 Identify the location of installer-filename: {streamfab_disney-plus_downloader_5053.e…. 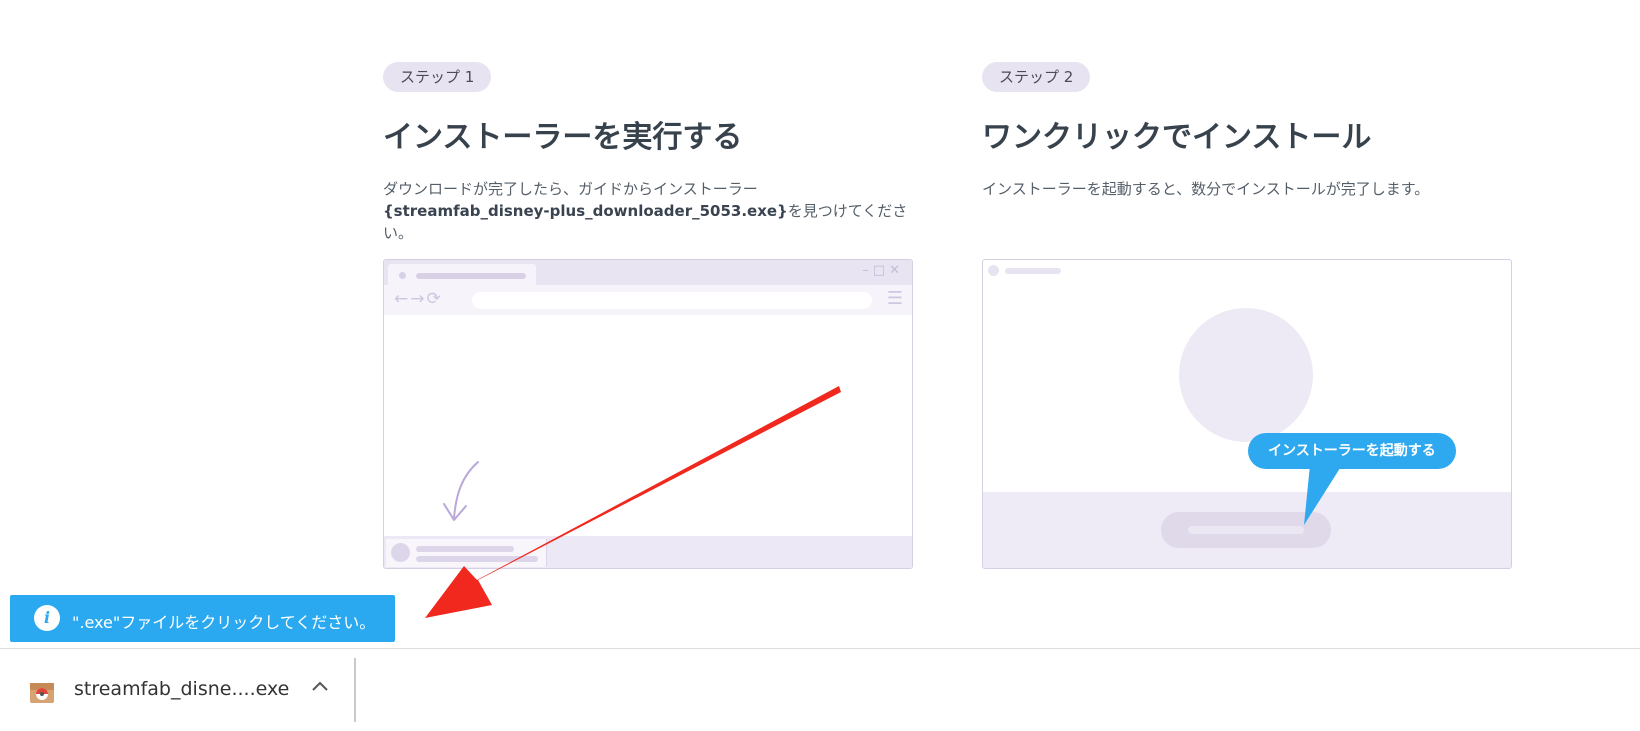
(585, 211).